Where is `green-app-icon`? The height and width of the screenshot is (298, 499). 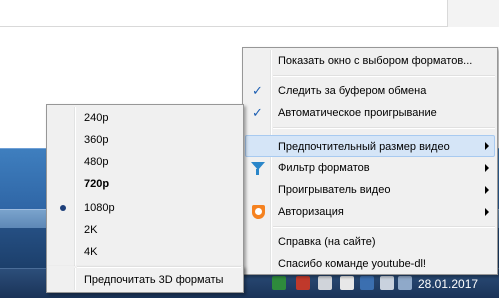 green-app-icon is located at coordinates (279, 283).